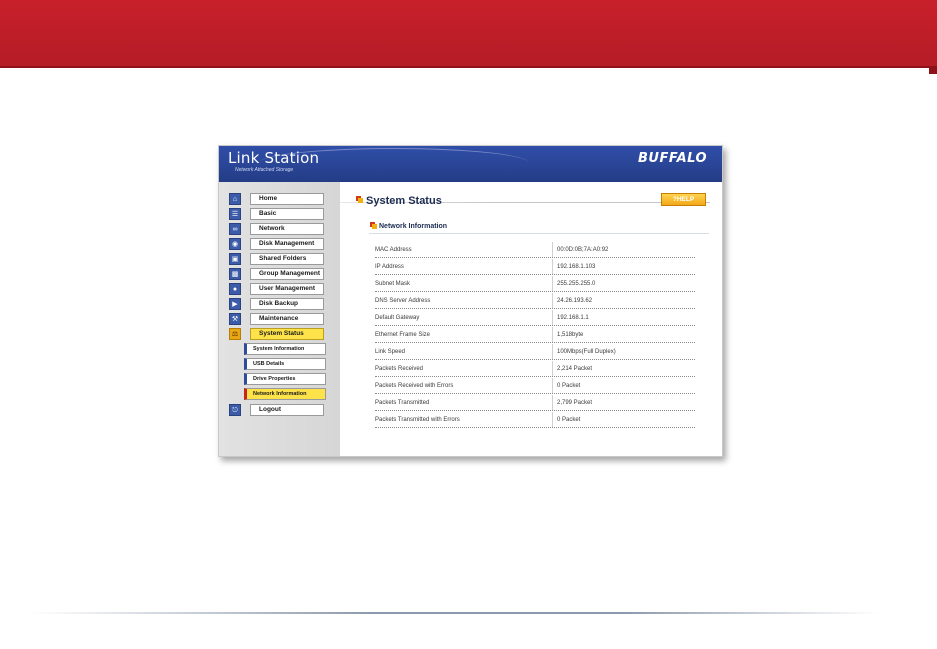 The image size is (937, 649). Describe the element at coordinates (403, 301) in the screenshot. I see `row-label: DNS Server Address` at that location.